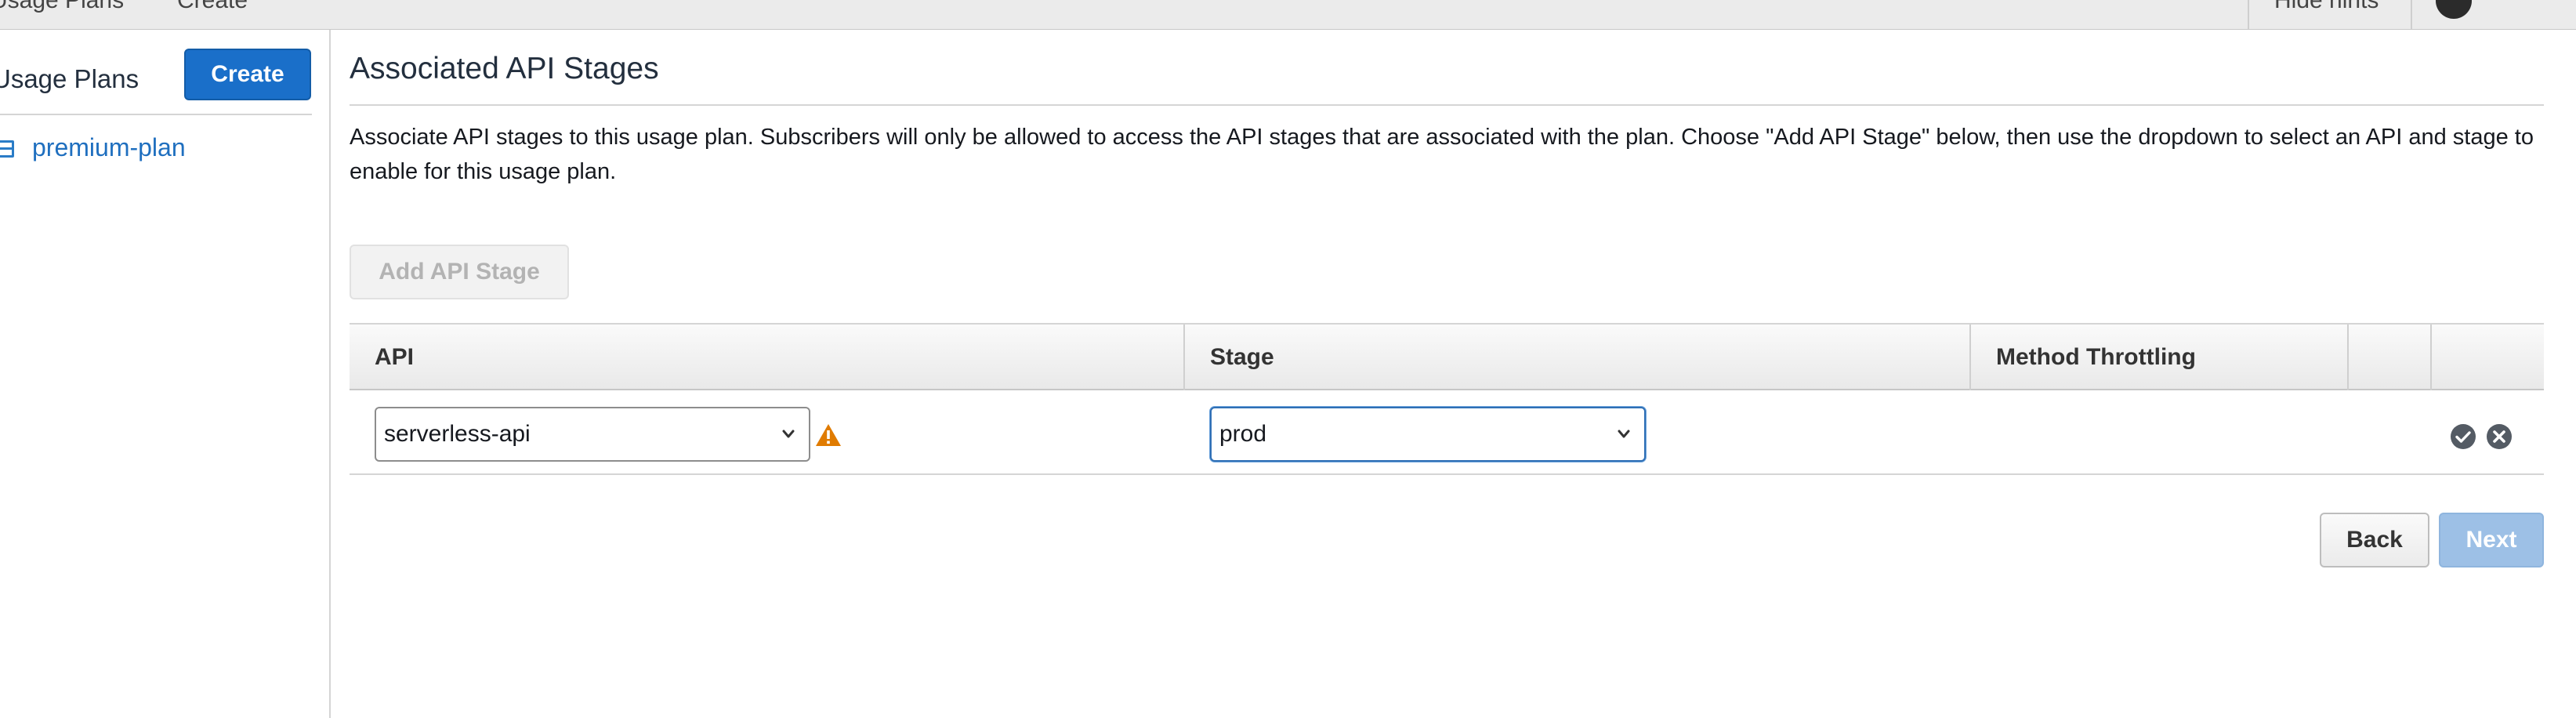  Describe the element at coordinates (1428, 434) in the screenshot. I see `stage-select: prod` at that location.